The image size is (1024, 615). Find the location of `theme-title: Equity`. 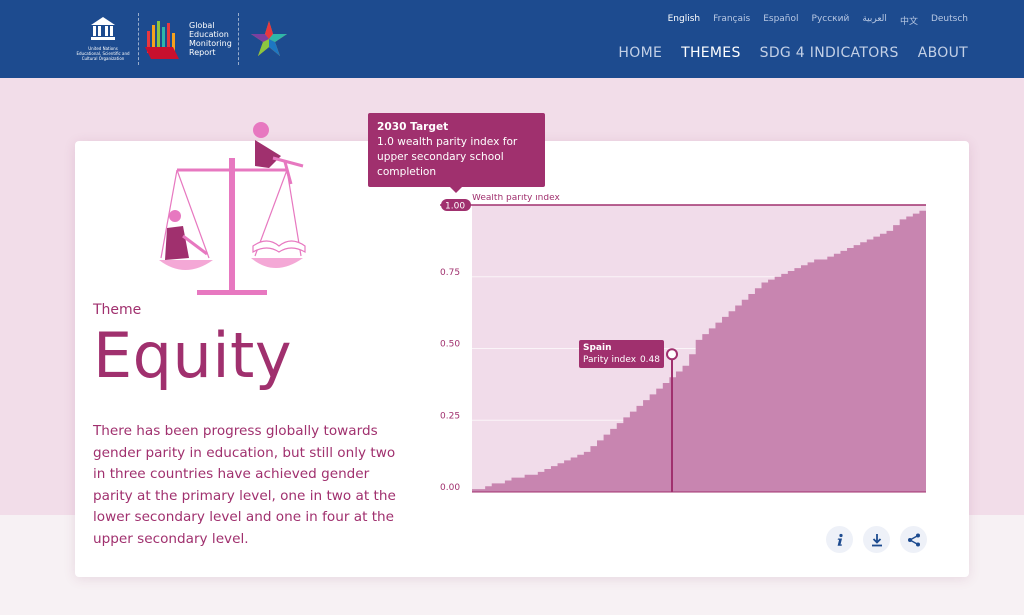

theme-title: Equity is located at coordinates (193, 355).